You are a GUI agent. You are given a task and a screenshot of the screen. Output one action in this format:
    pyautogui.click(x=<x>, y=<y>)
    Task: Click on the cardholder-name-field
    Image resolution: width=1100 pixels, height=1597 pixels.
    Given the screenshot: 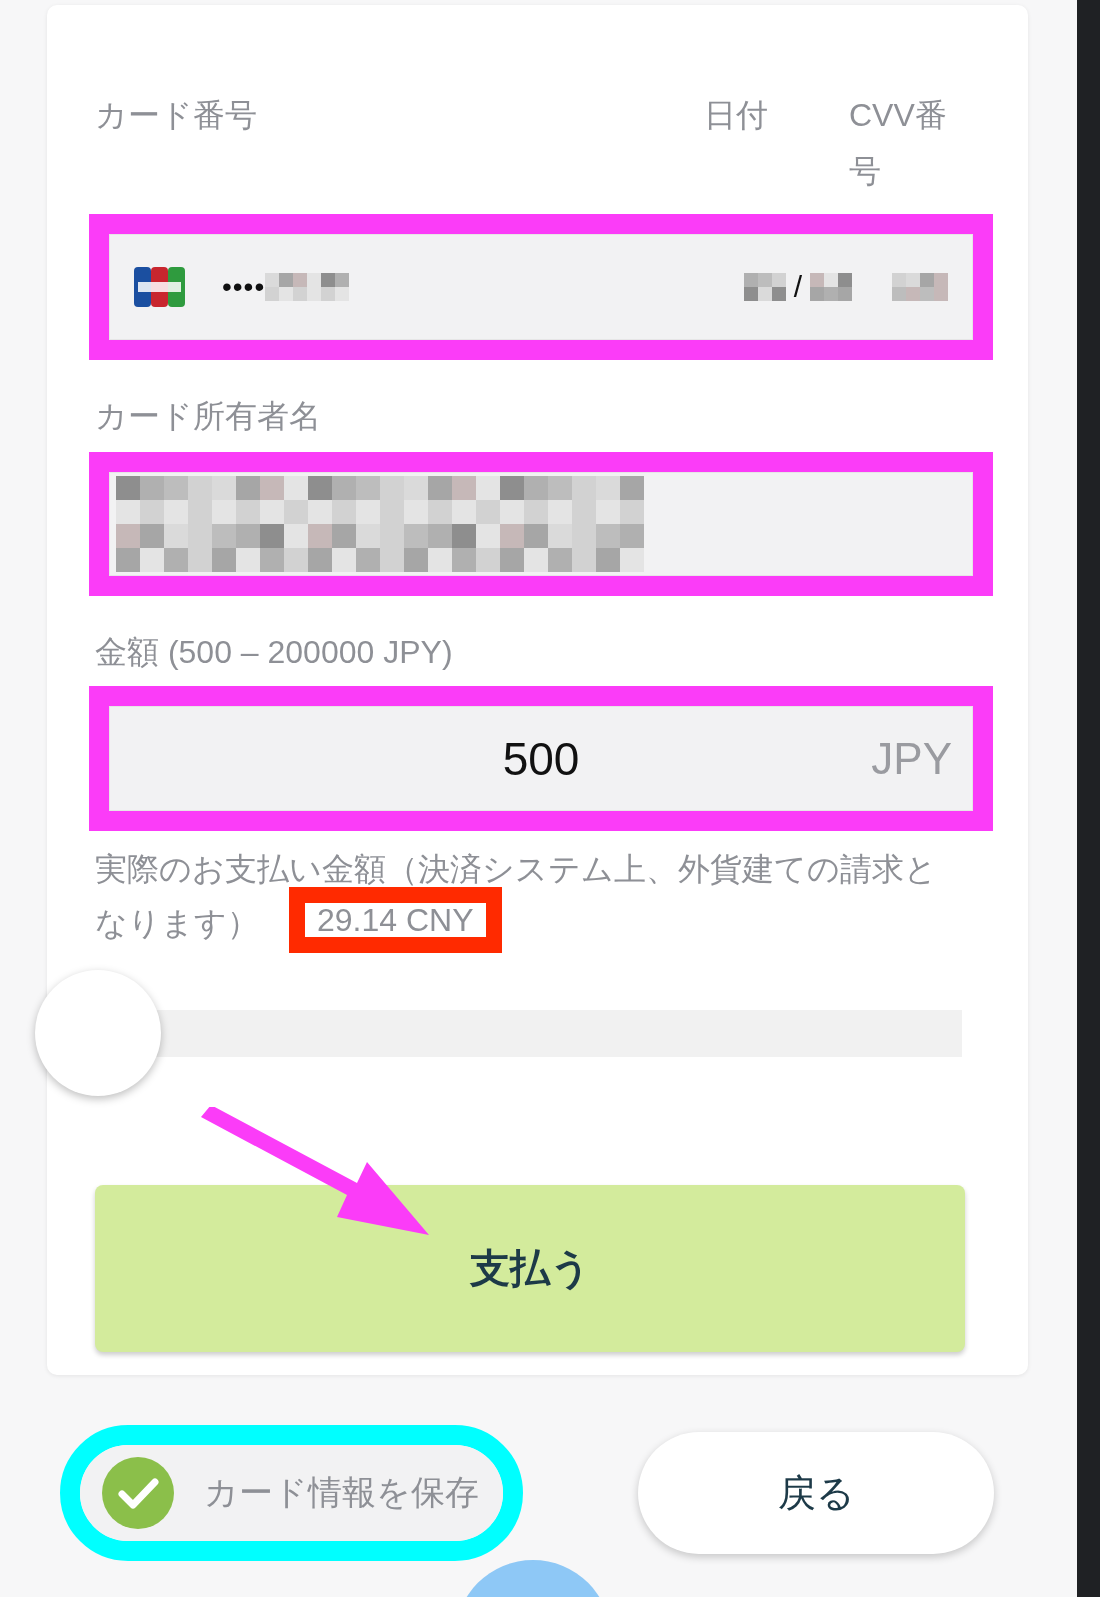 What is the action you would take?
    pyautogui.click(x=541, y=524)
    